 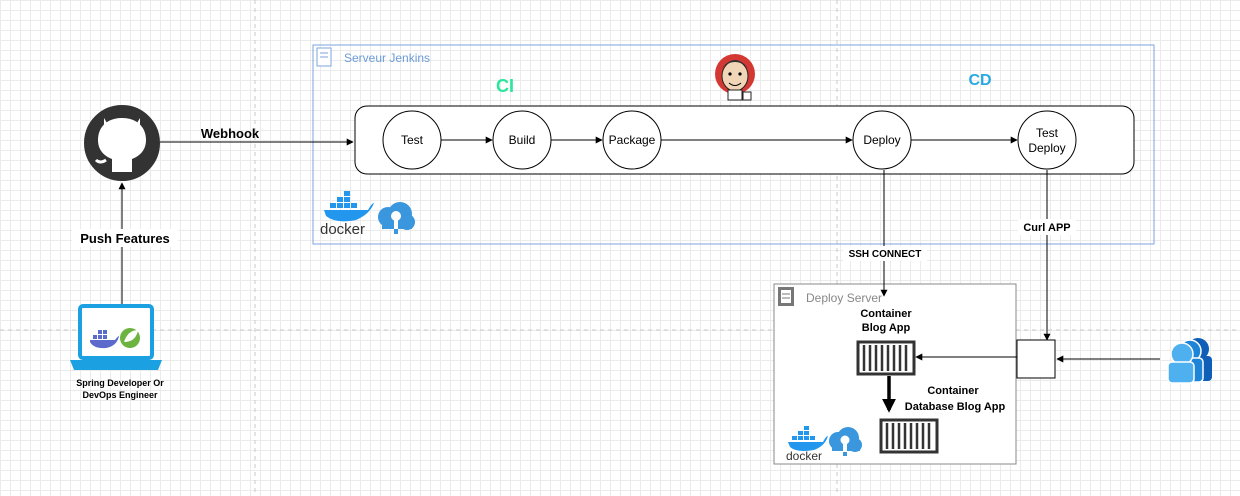 What do you see at coordinates (230, 133) in the screenshot?
I see `webhook-label: Webhook` at bounding box center [230, 133].